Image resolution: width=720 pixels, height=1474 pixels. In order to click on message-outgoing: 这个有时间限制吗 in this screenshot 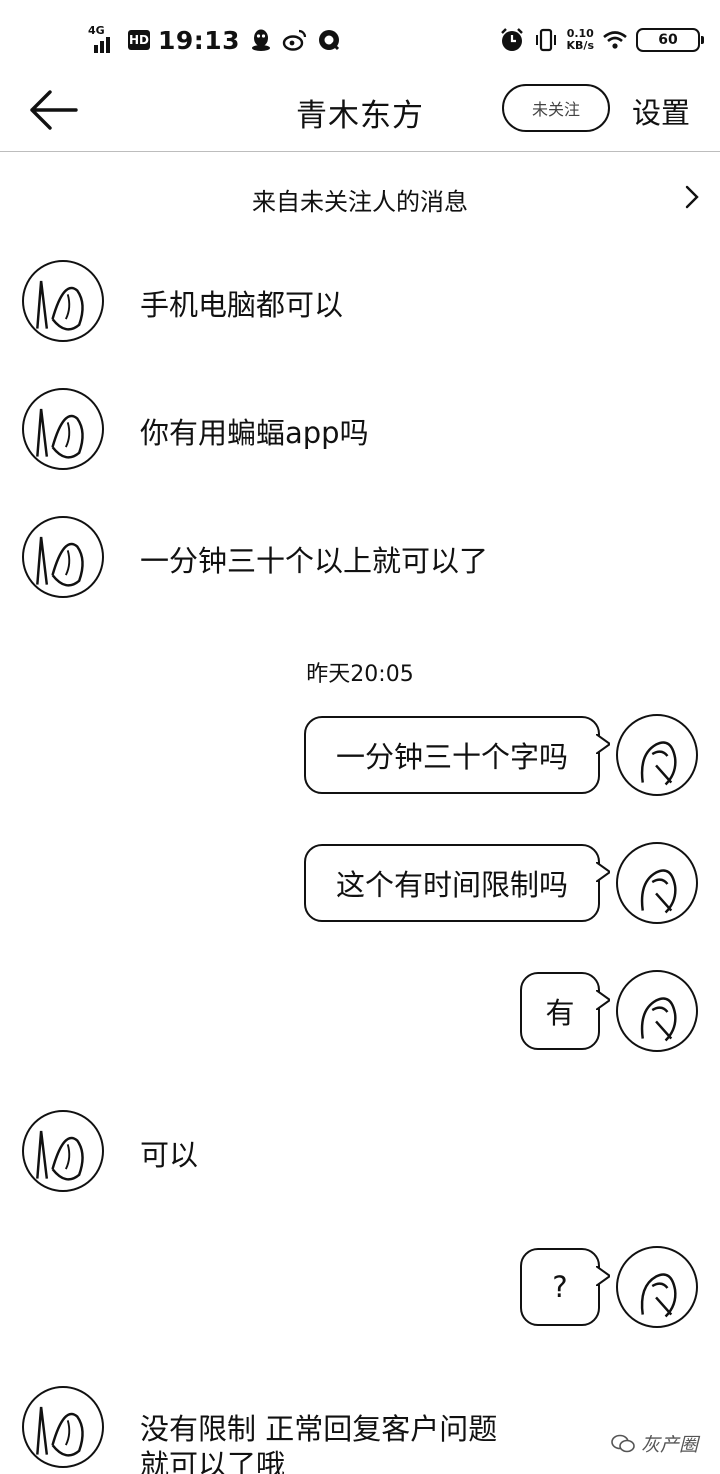, I will do `click(360, 885)`.